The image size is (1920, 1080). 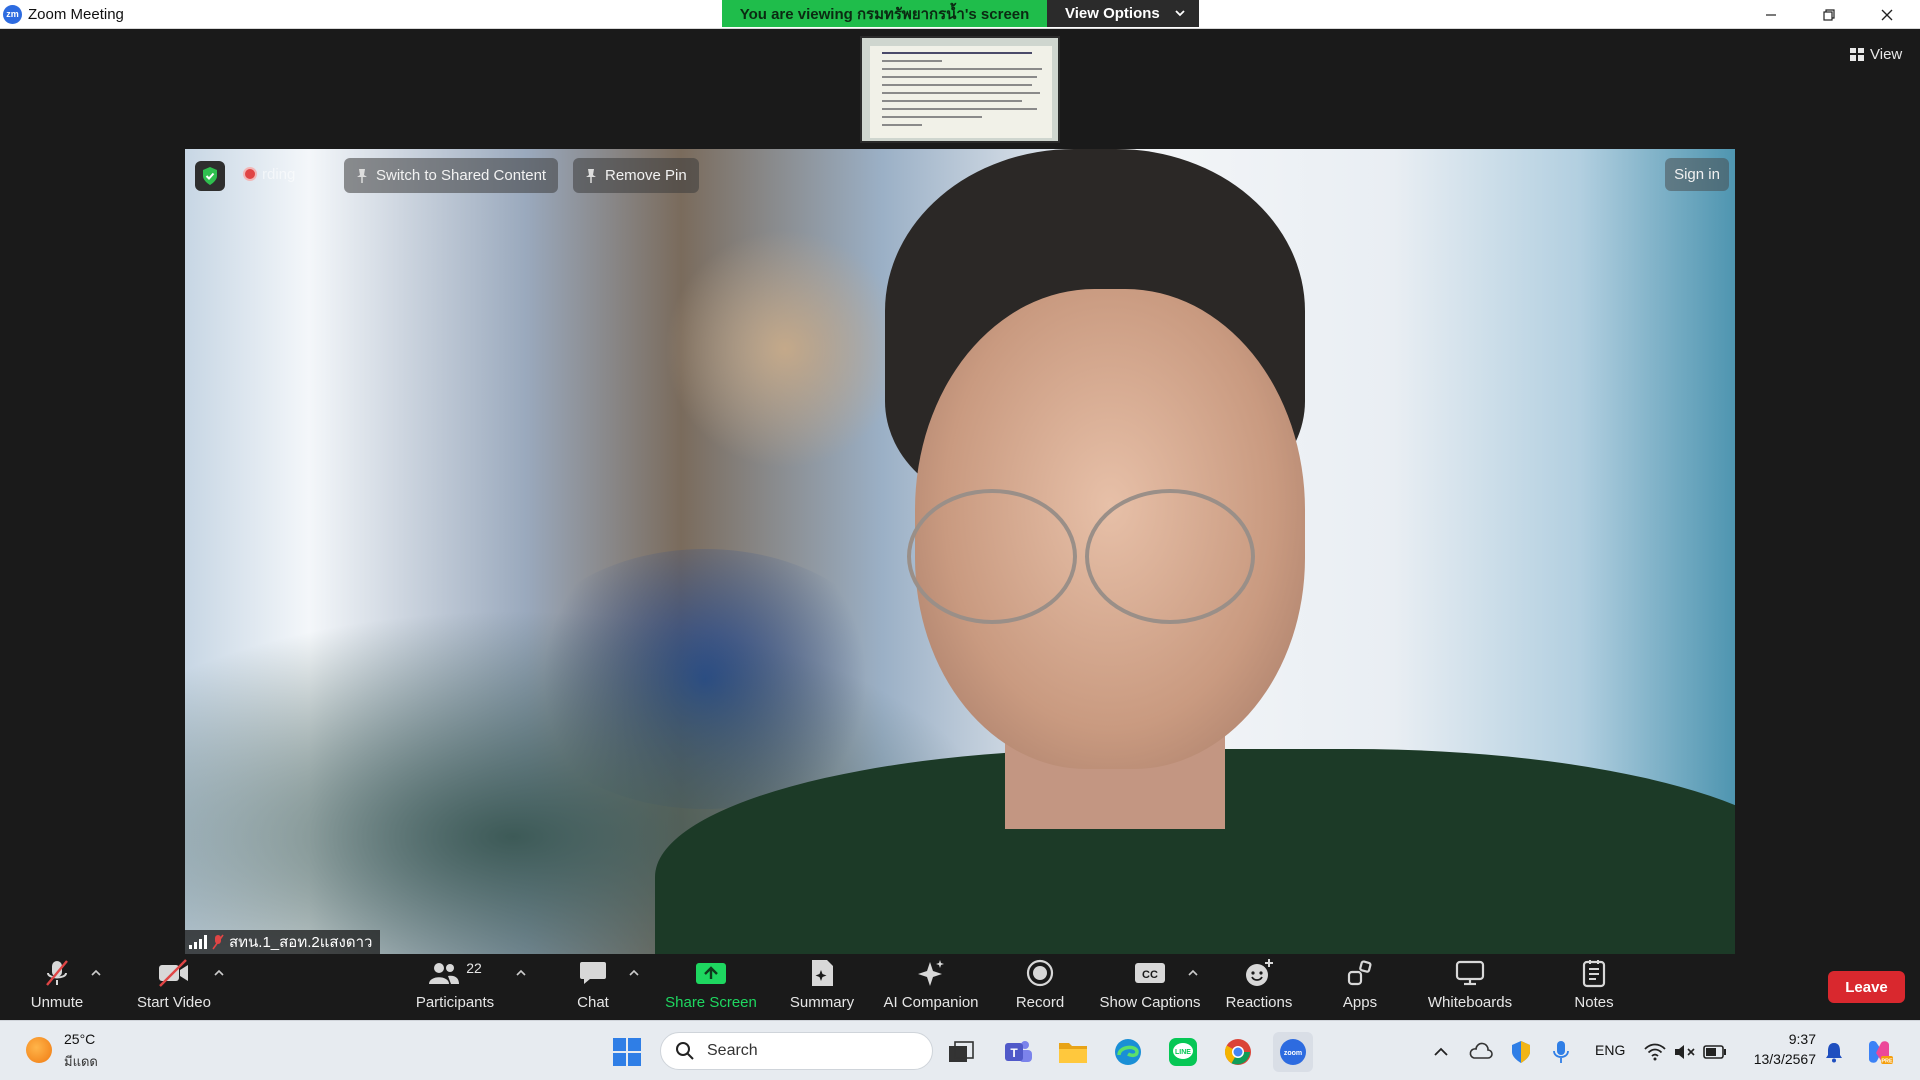 I want to click on shared-screen-thumbnail, so click(x=960, y=89).